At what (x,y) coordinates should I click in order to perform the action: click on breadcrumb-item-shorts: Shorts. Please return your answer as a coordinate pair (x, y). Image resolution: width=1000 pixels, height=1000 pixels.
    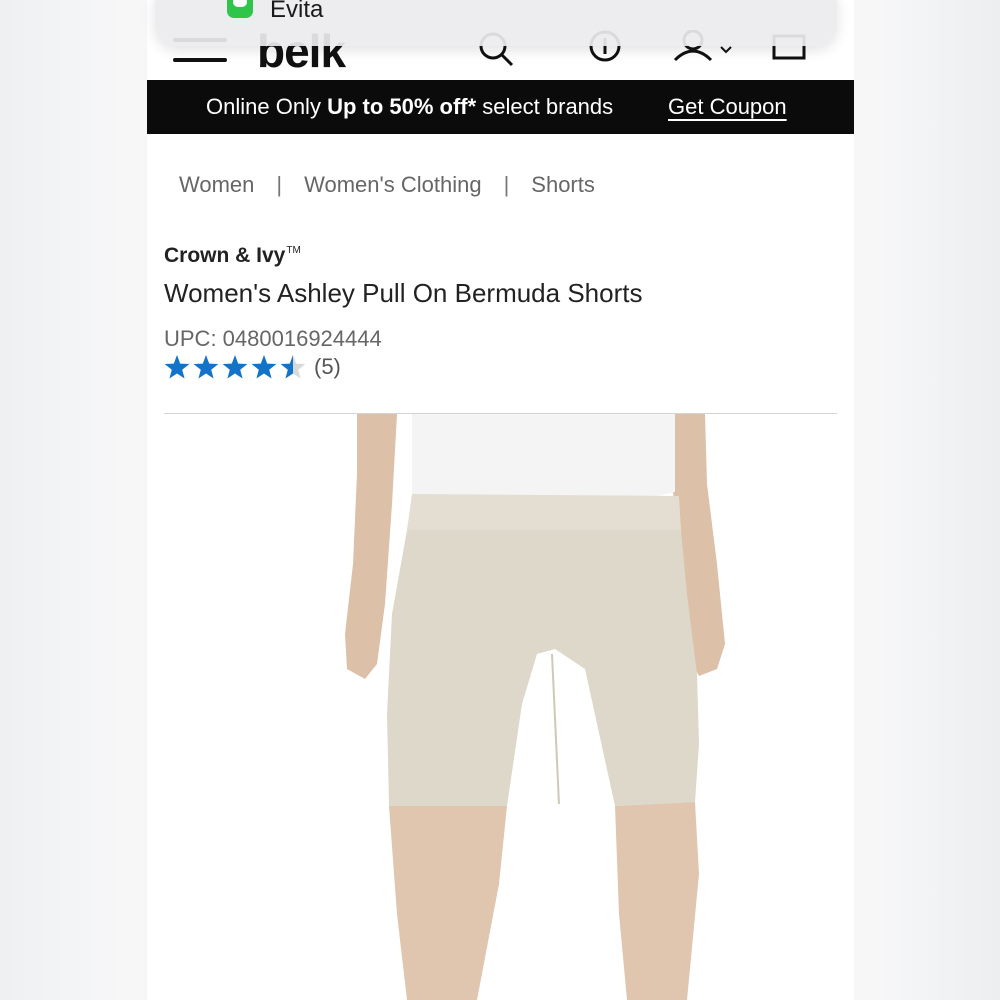
    Looking at the image, I should click on (563, 184).